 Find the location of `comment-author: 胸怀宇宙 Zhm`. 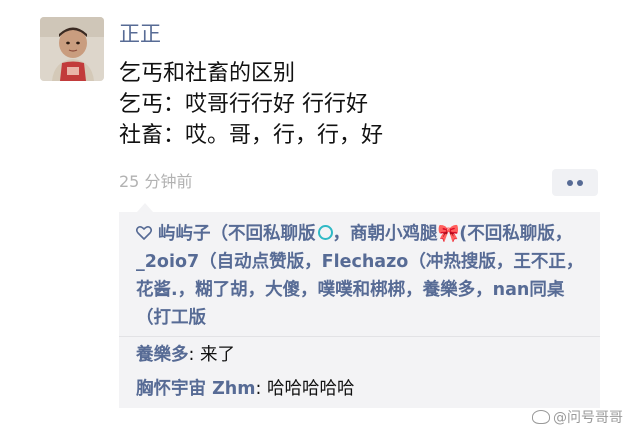

comment-author: 胸怀宇宙 Zhm is located at coordinates (195, 389).